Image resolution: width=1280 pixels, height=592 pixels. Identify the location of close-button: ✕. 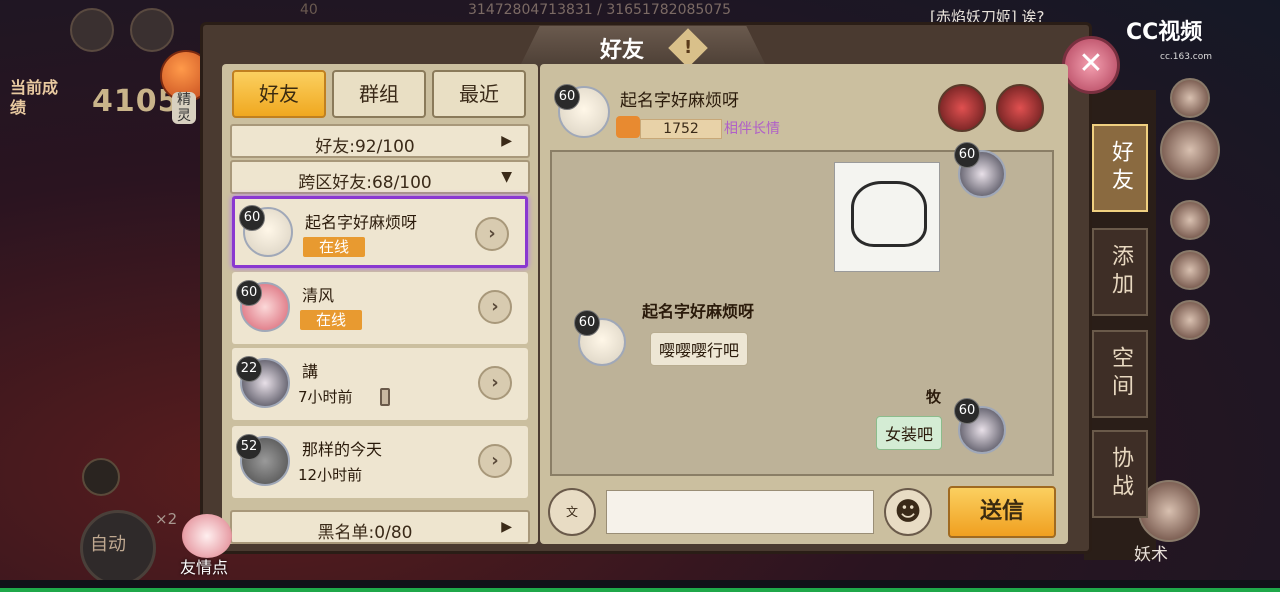
(1091, 65).